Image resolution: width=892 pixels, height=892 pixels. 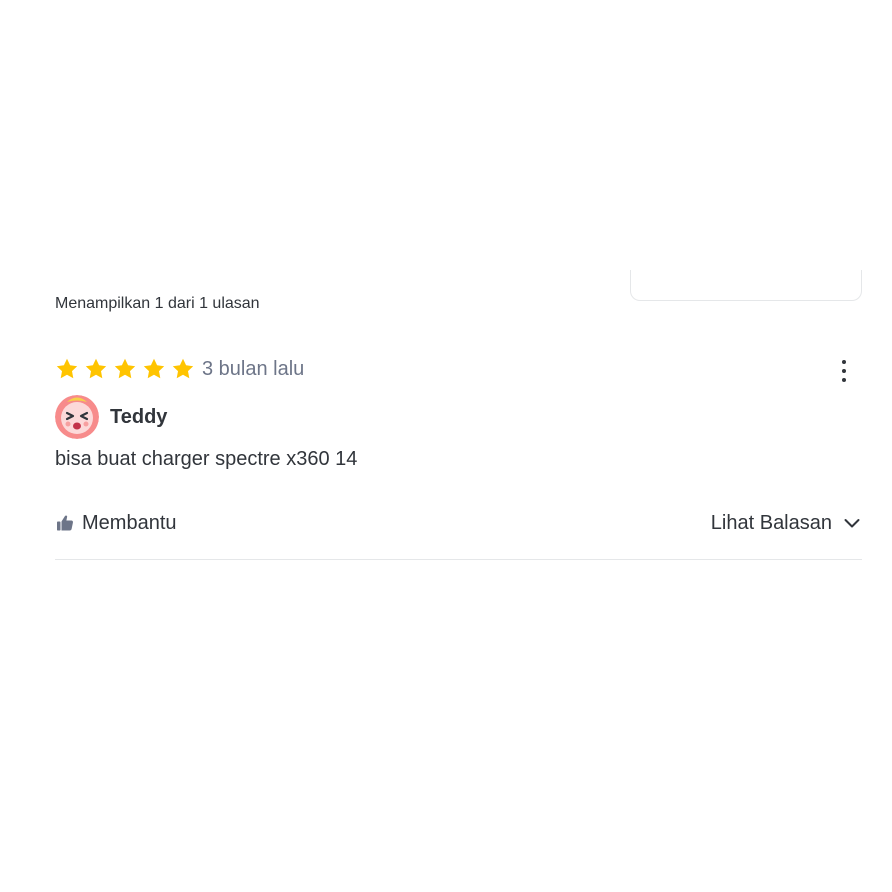 What do you see at coordinates (65, 523) in the screenshot?
I see `thumbs-up-icon` at bounding box center [65, 523].